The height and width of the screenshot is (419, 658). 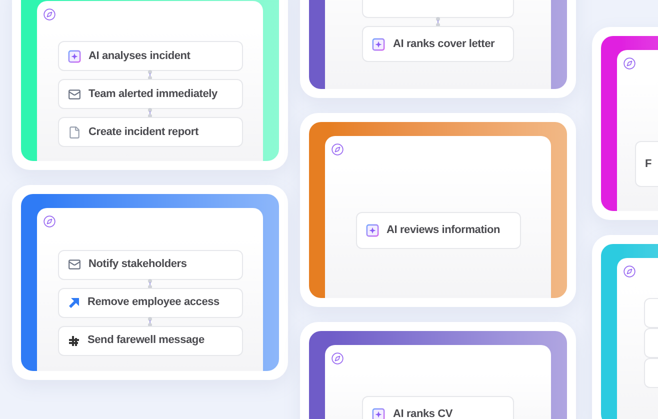 What do you see at coordinates (443, 230) in the screenshot?
I see `step-label: AI reviews information` at bounding box center [443, 230].